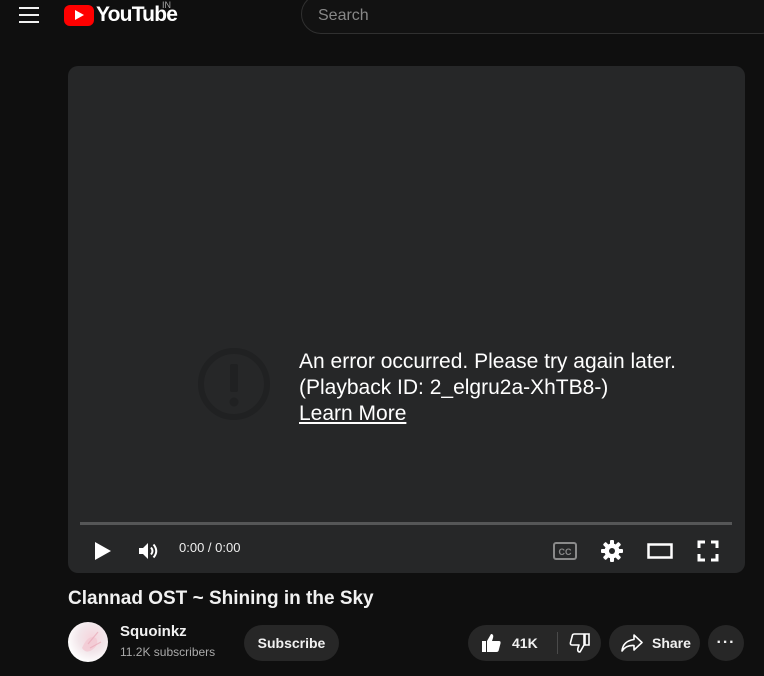  I want to click on avatar-image, so click(92, 641).